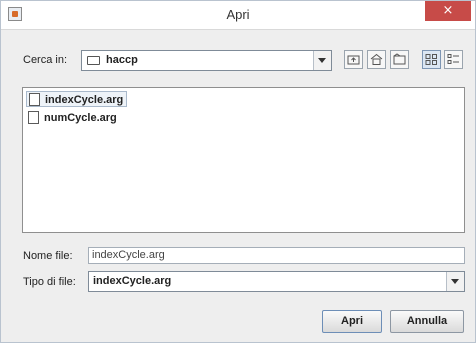  What do you see at coordinates (48, 256) in the screenshot?
I see `file-name-label: Nome file:` at bounding box center [48, 256].